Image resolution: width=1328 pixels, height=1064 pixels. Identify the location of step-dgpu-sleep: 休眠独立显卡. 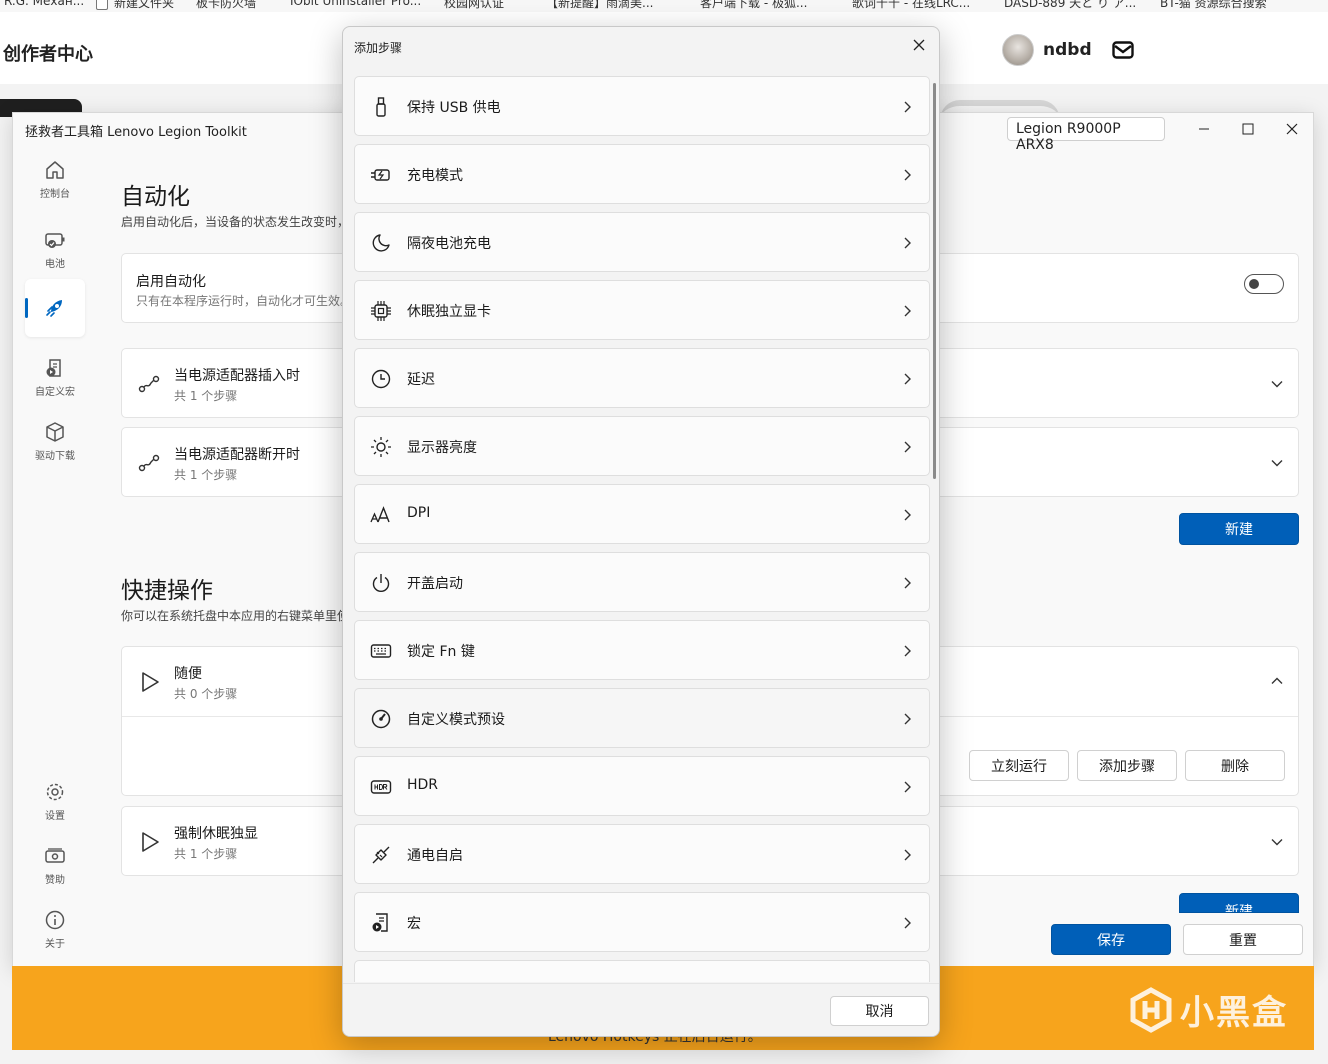
(642, 310).